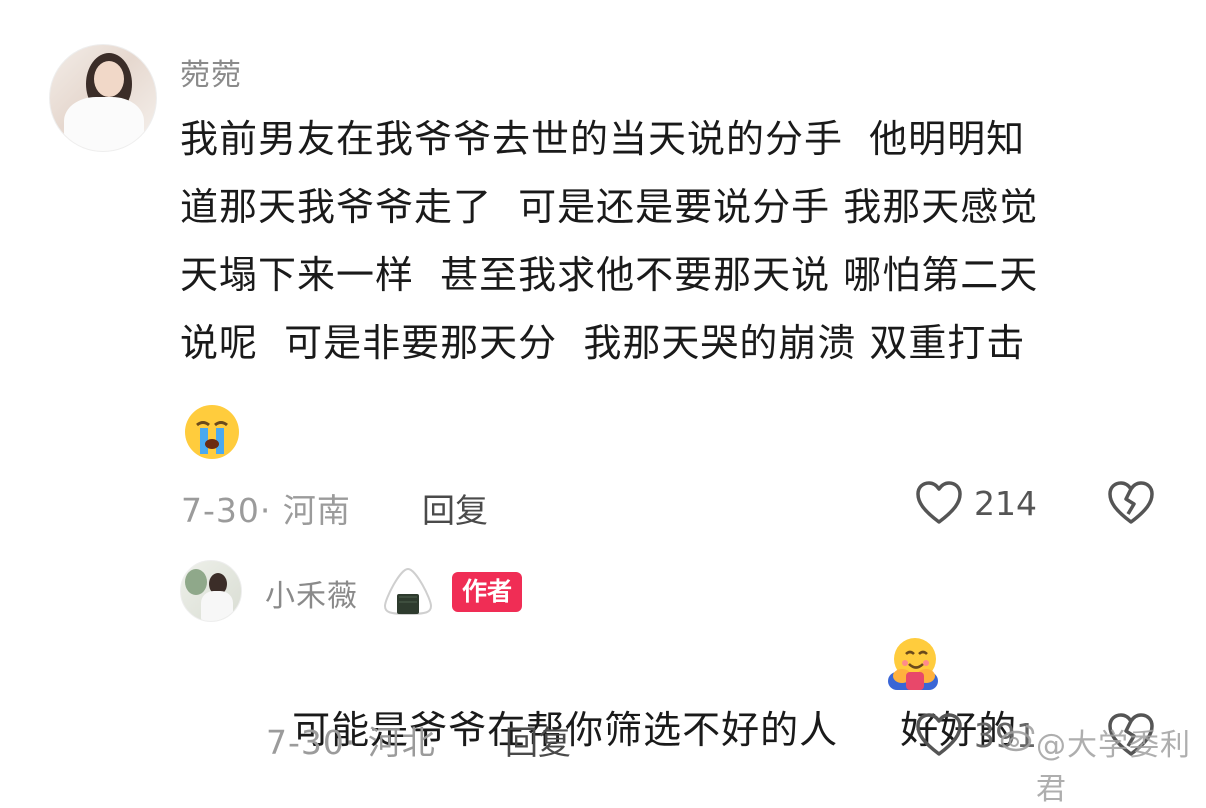 The width and height of the screenshot is (1206, 808). I want to click on weibo-logo-icon, so click(1017, 738).